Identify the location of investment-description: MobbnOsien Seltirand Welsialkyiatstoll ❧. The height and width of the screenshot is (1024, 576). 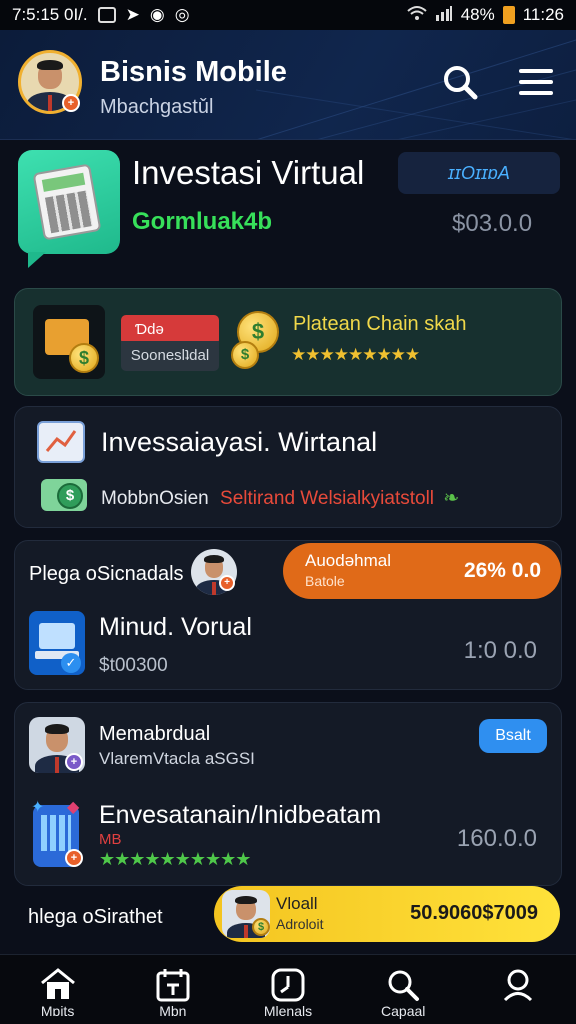
(280, 498).